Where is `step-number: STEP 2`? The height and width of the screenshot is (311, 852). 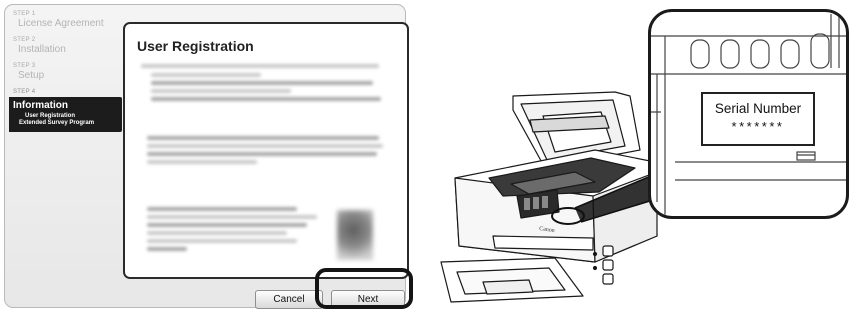
step-number: STEP 2 is located at coordinates (24, 40).